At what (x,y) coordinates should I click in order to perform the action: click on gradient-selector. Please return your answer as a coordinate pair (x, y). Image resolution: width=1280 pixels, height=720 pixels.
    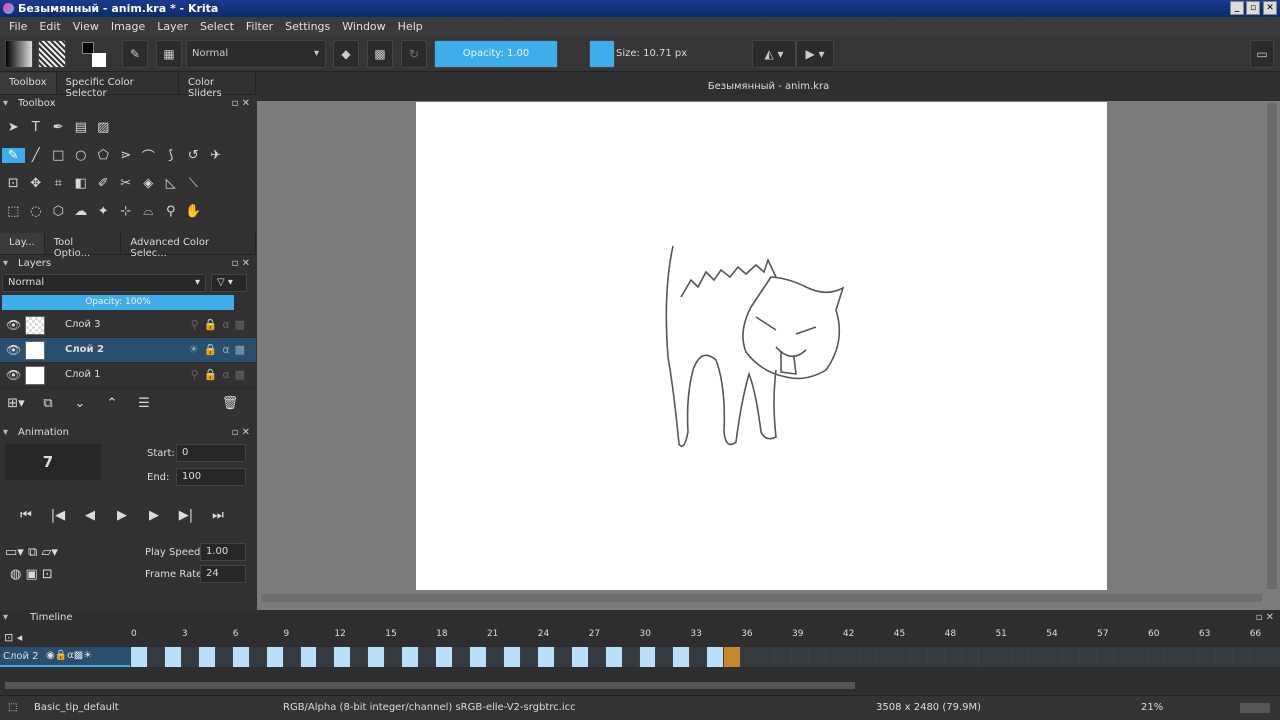
    Looking at the image, I should click on (19, 54).